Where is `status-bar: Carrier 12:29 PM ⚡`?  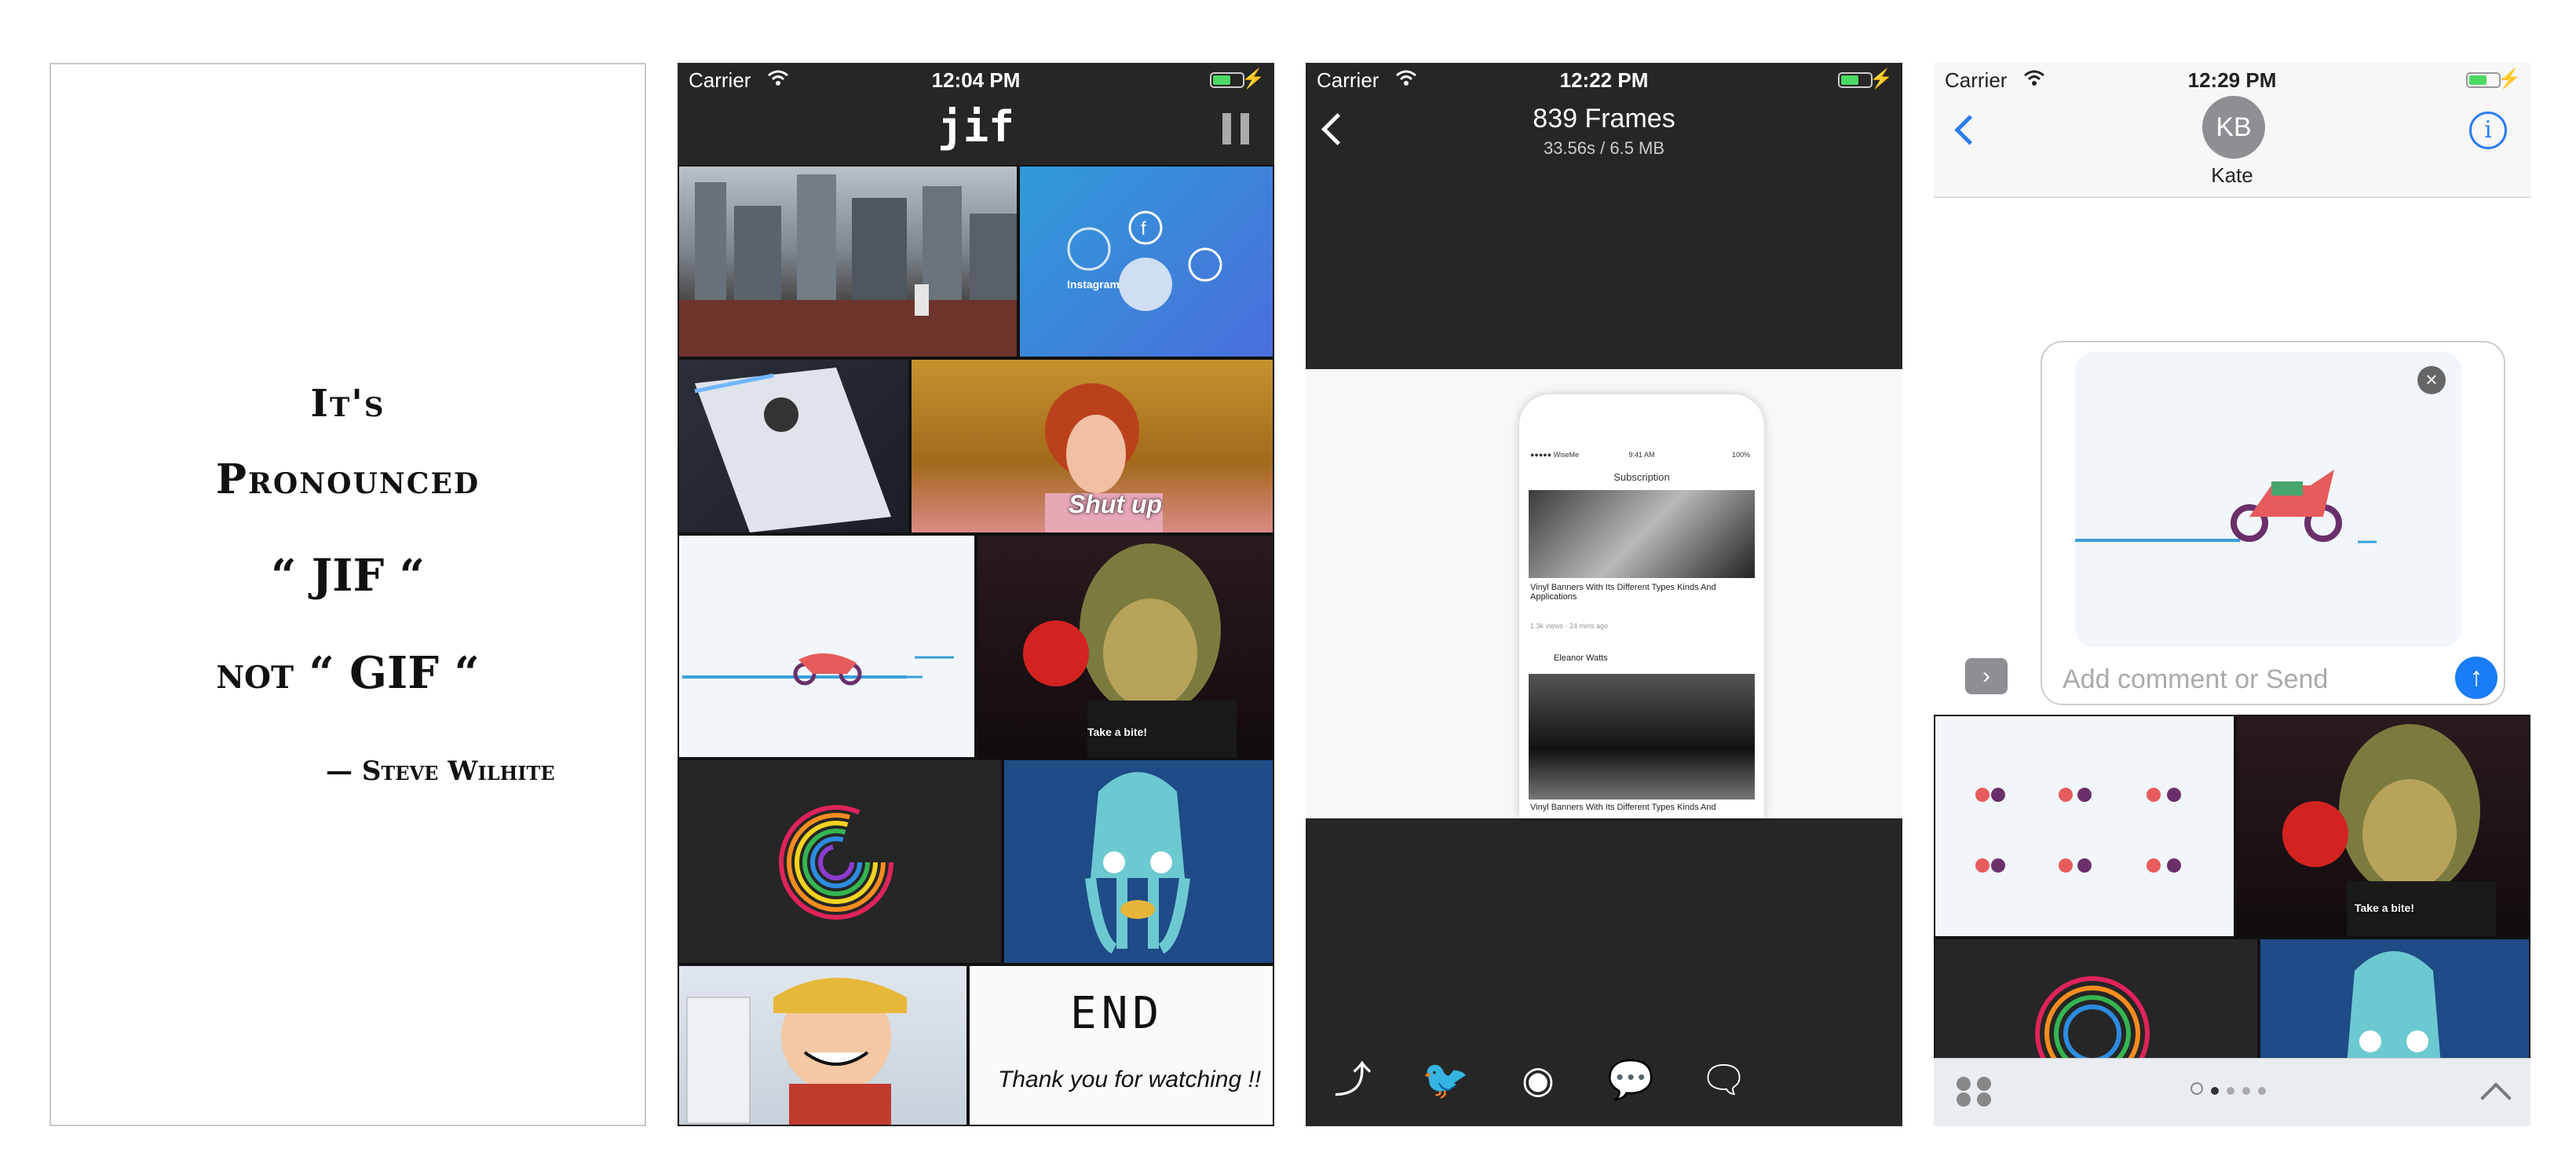 status-bar: Carrier 12:29 PM ⚡ is located at coordinates (2232, 79).